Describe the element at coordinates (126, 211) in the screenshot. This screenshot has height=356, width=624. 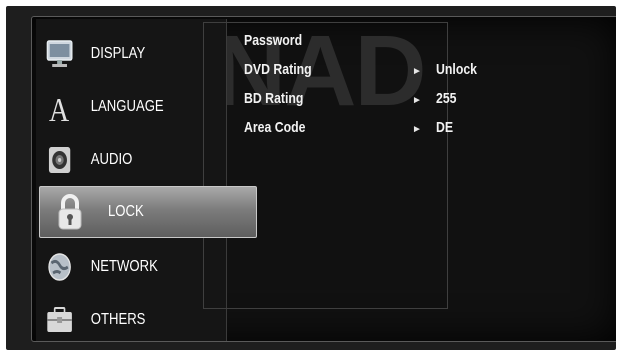
I see `menu-item-label: LOCK` at that location.